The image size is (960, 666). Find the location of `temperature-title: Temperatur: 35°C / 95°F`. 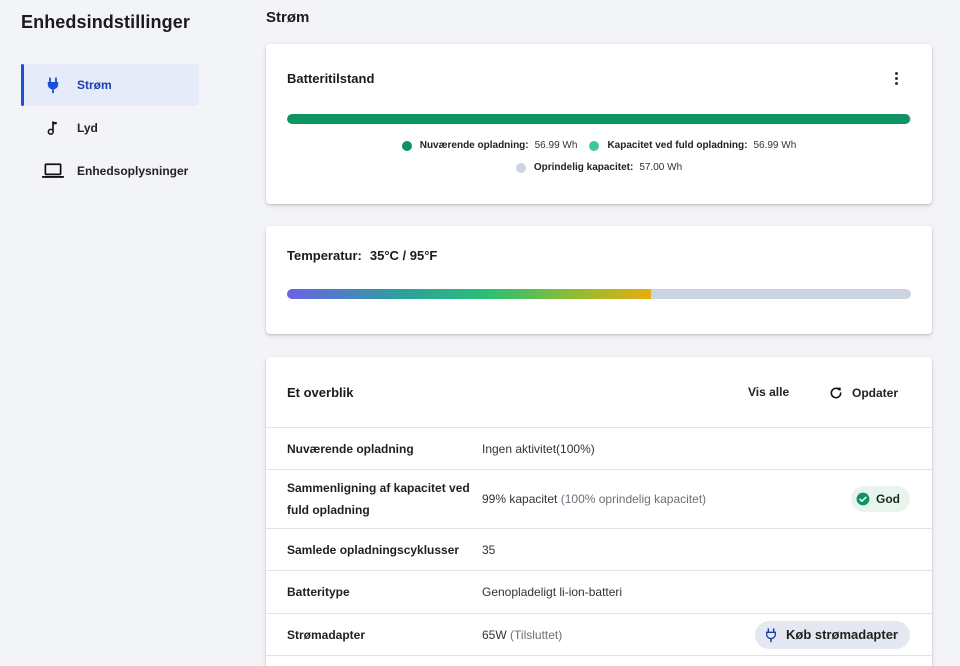

temperature-title: Temperatur: 35°C / 95°F is located at coordinates (362, 255).